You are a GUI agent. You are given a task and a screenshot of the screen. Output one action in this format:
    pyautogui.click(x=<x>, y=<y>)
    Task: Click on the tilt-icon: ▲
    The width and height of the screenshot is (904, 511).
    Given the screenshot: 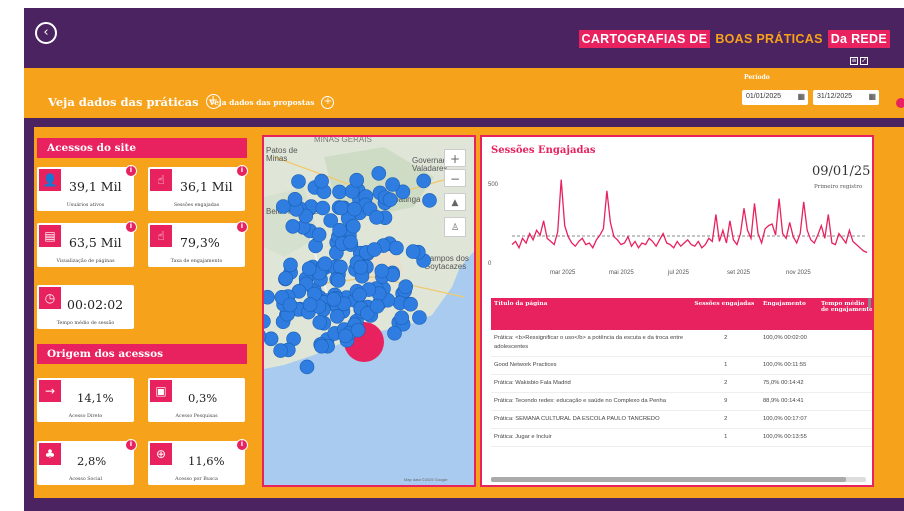 What is the action you would take?
    pyautogui.click(x=455, y=202)
    